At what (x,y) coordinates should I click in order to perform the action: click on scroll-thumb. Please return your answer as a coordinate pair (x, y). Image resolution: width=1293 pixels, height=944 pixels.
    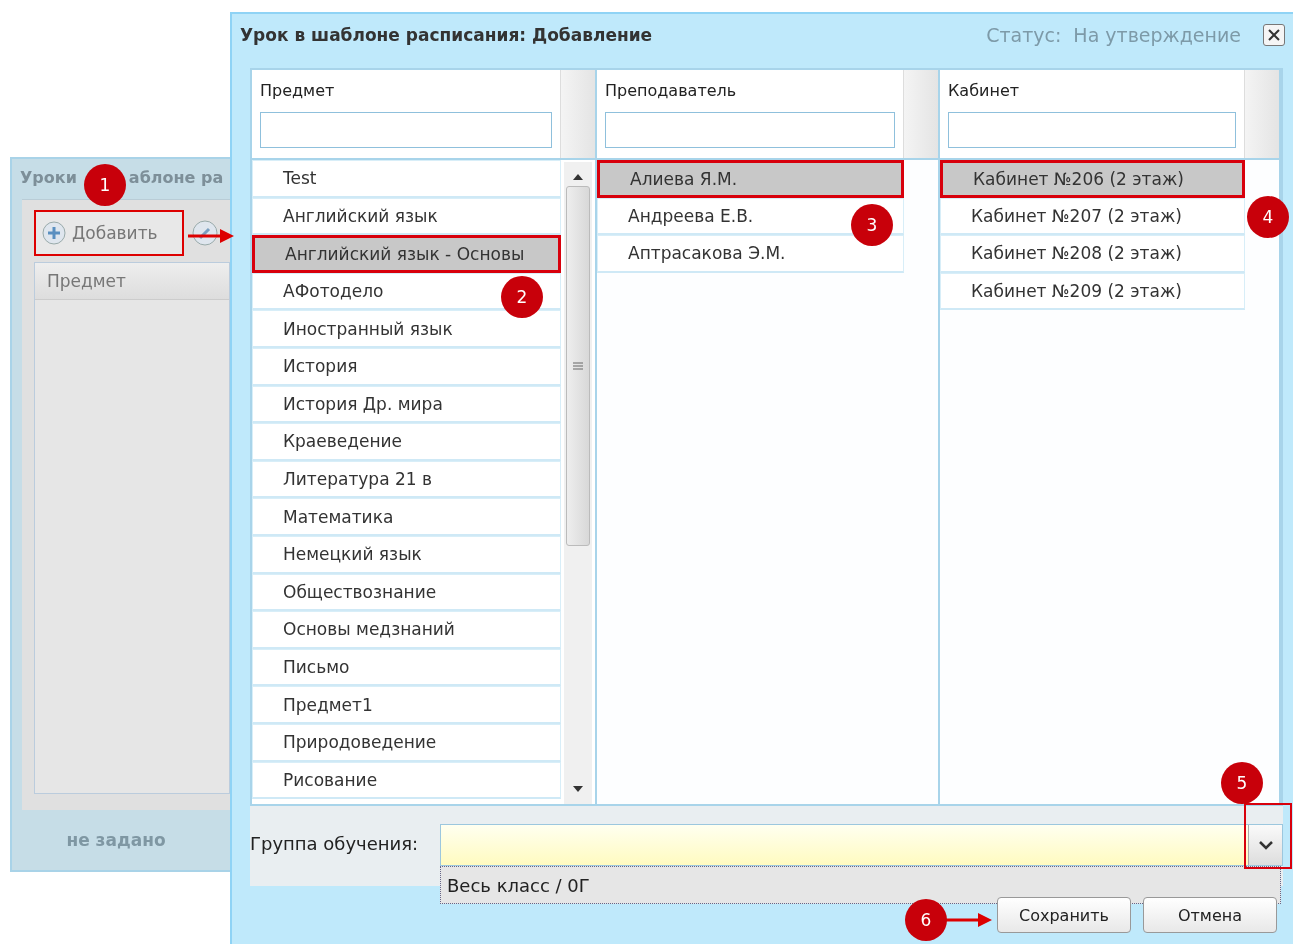
    Looking at the image, I should click on (578, 366).